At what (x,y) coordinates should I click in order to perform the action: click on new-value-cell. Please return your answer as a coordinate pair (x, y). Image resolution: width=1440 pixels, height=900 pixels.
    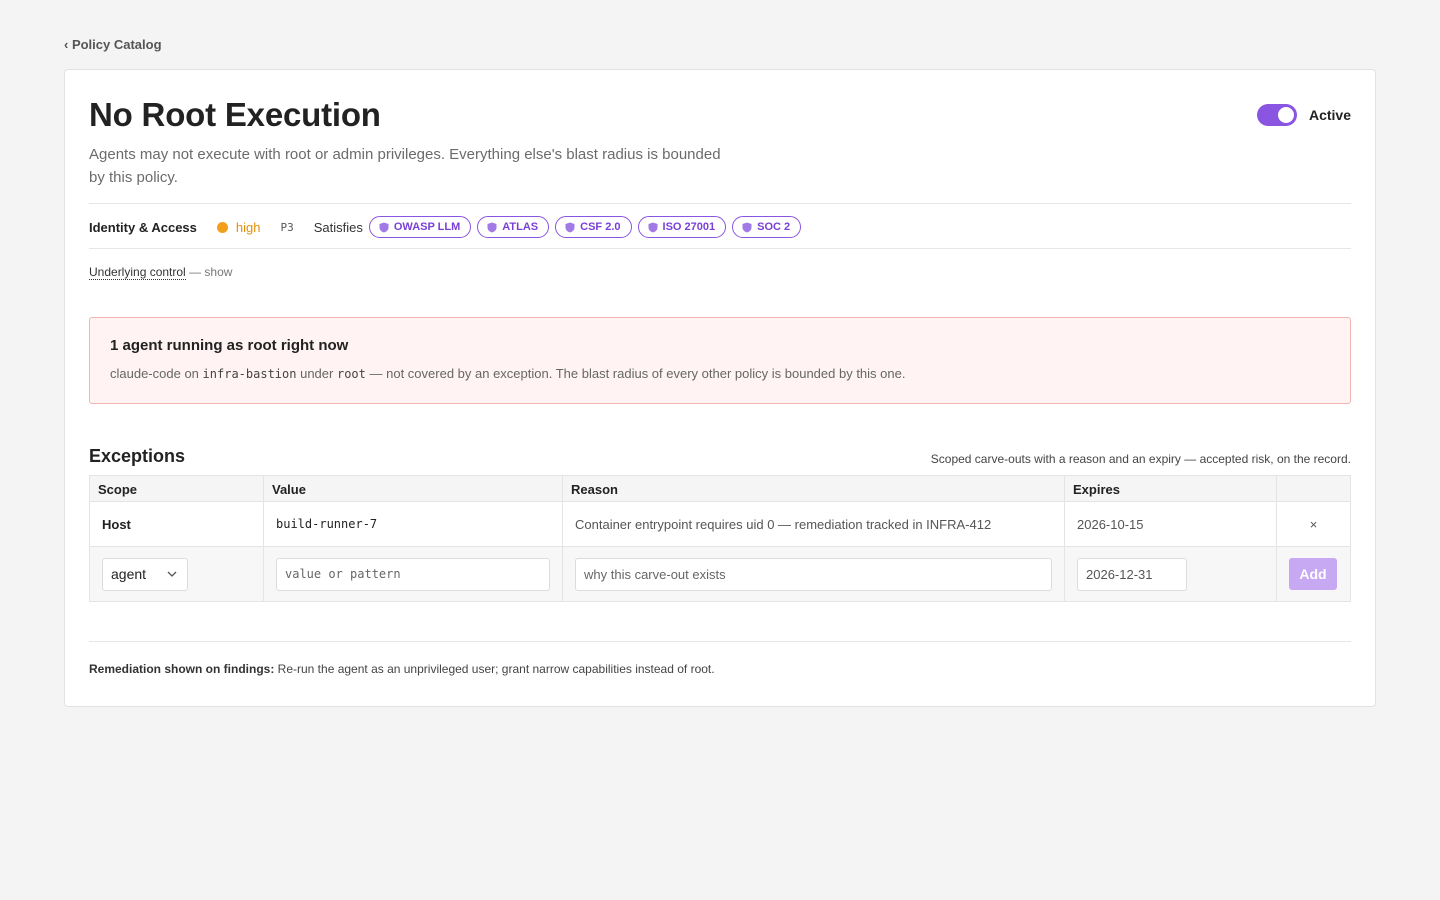
    Looking at the image, I should click on (413, 574).